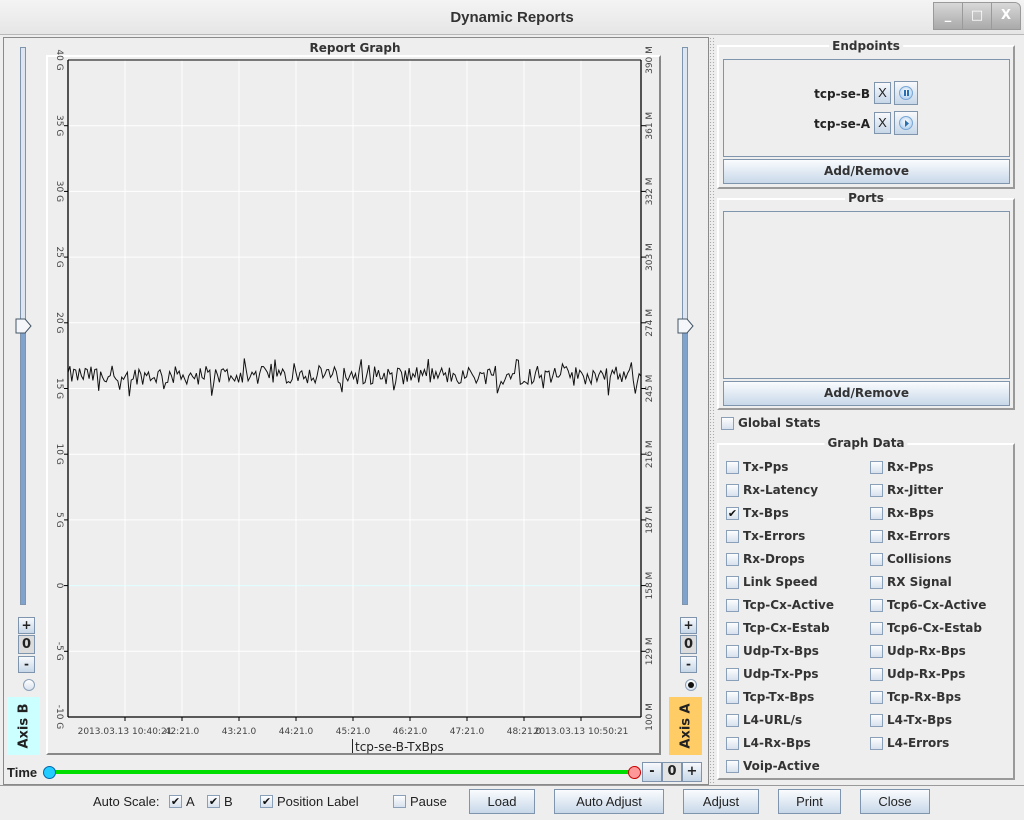  I want to click on endpoint-pause-b-button, so click(906, 93).